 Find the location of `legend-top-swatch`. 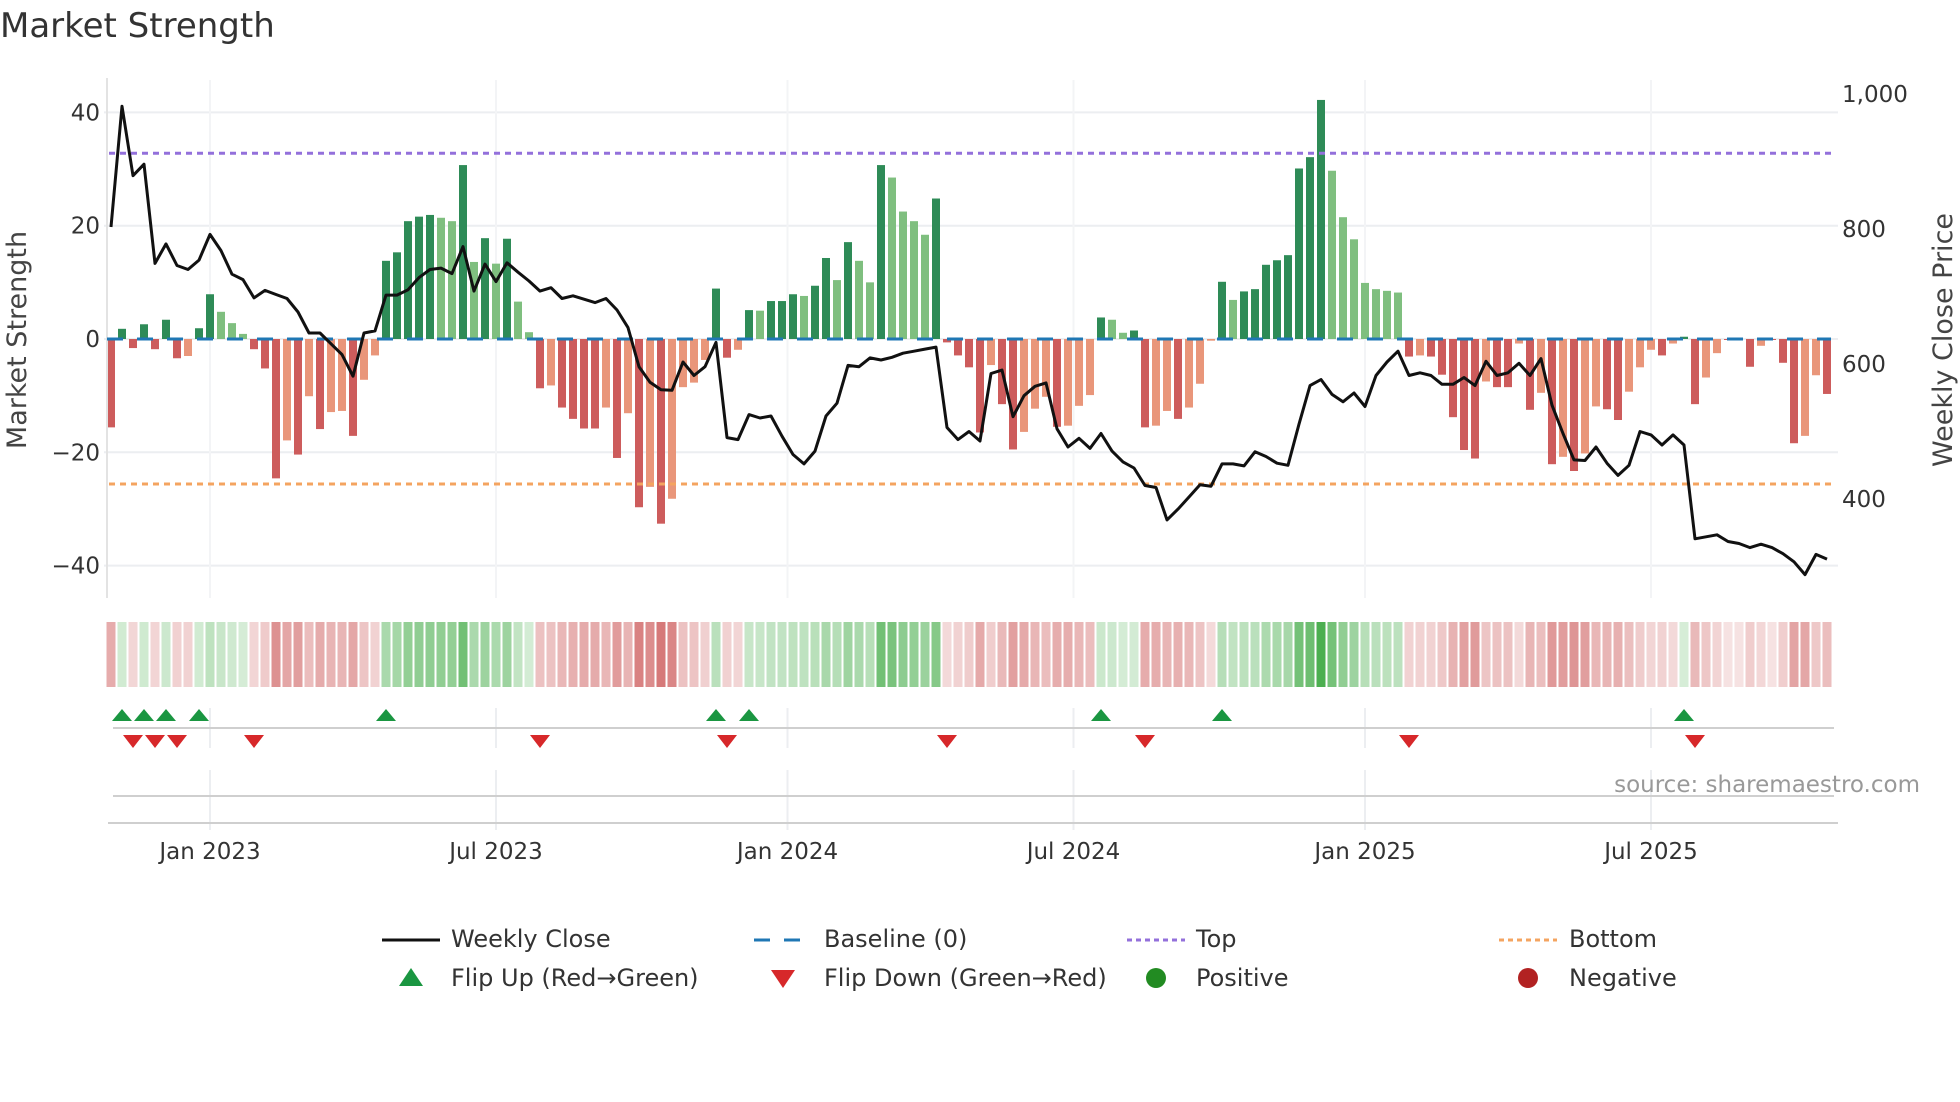

legend-top-swatch is located at coordinates (1156, 940).